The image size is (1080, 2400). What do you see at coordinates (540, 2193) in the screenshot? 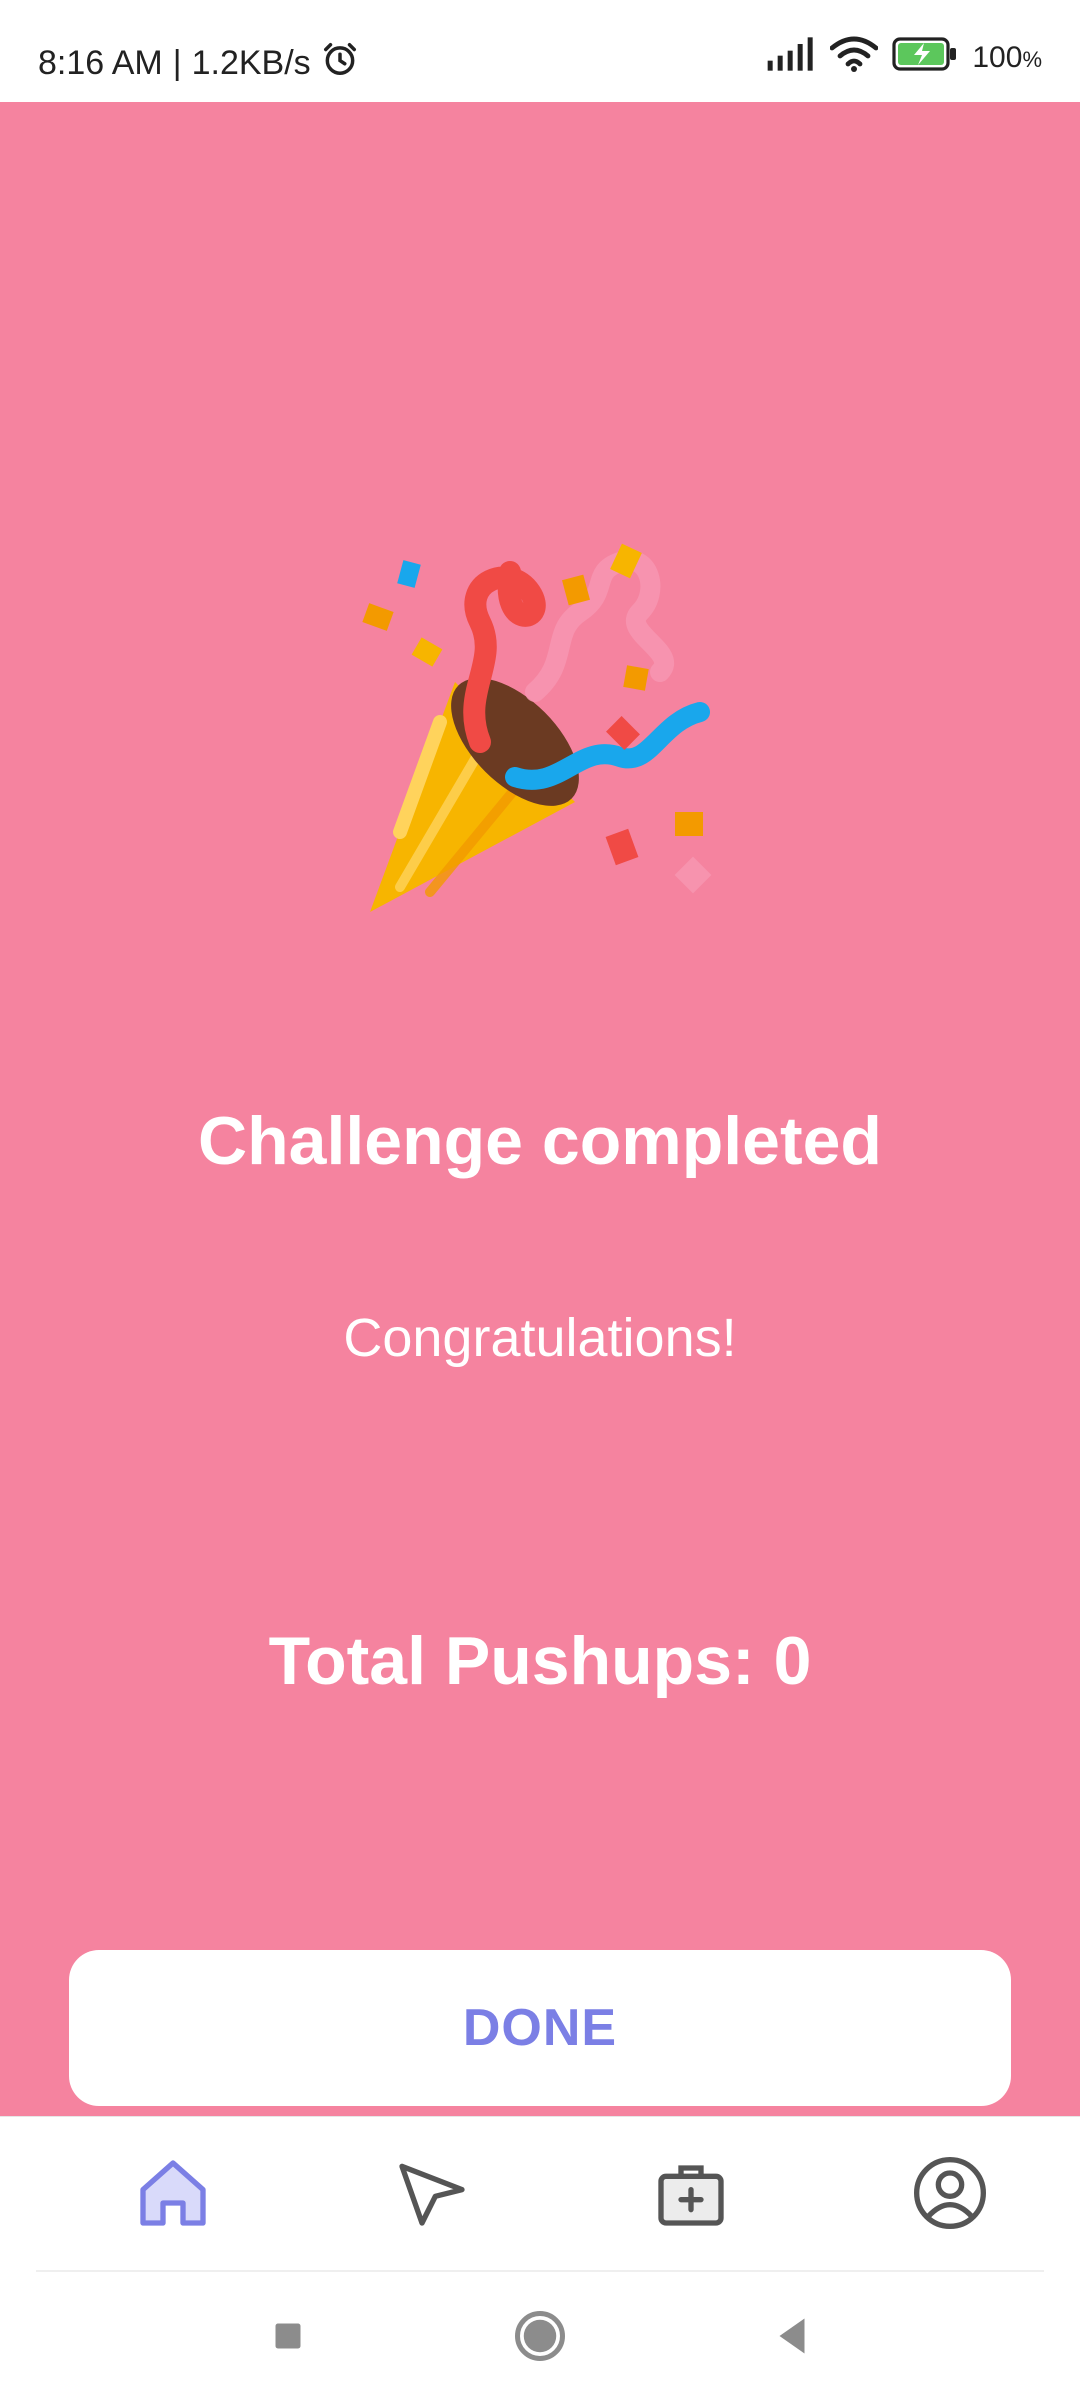
I see `bottom-navigation` at bounding box center [540, 2193].